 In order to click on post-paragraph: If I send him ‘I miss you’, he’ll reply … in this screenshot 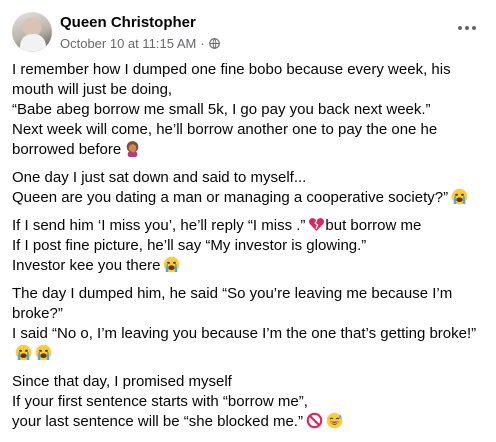, I will do `click(251, 246)`.